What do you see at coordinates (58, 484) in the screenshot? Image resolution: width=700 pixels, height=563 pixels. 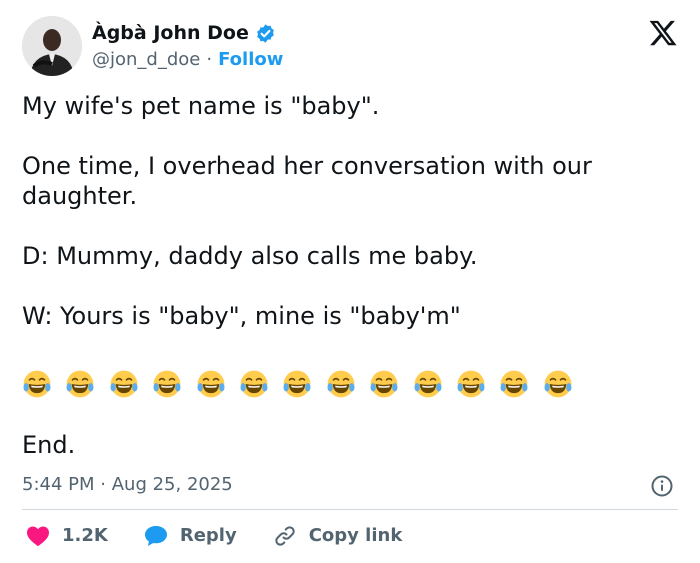 I see `tweet-time: 5:44 PM` at bounding box center [58, 484].